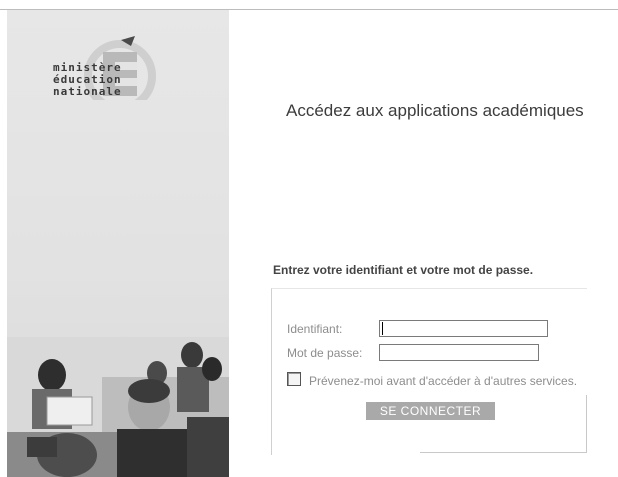 Image resolution: width=618 pixels, height=477 pixels. What do you see at coordinates (382, 328) in the screenshot?
I see `text-caret` at bounding box center [382, 328].